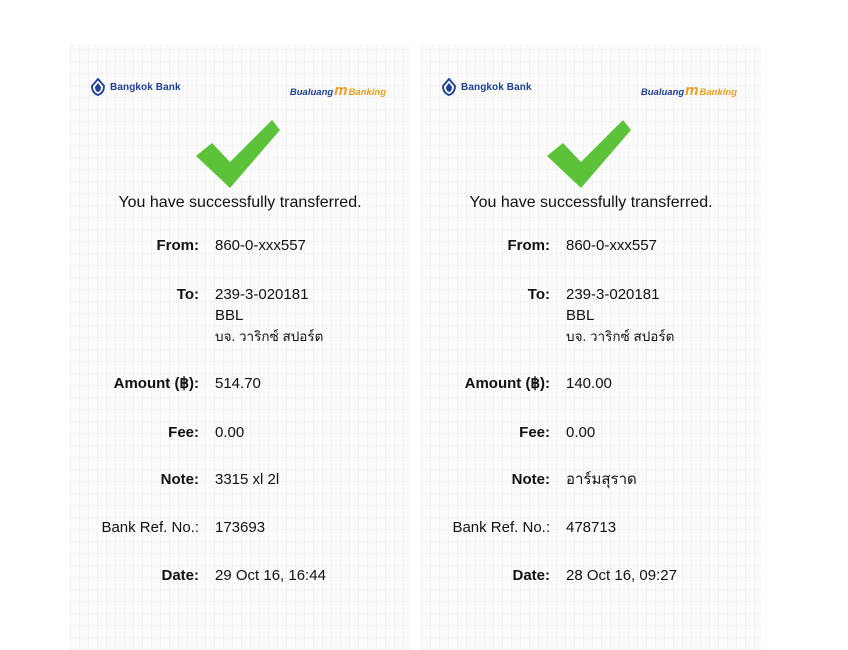  Describe the element at coordinates (621, 575) in the screenshot. I see `date-value: 28 Oct 16, 09:27` at that location.